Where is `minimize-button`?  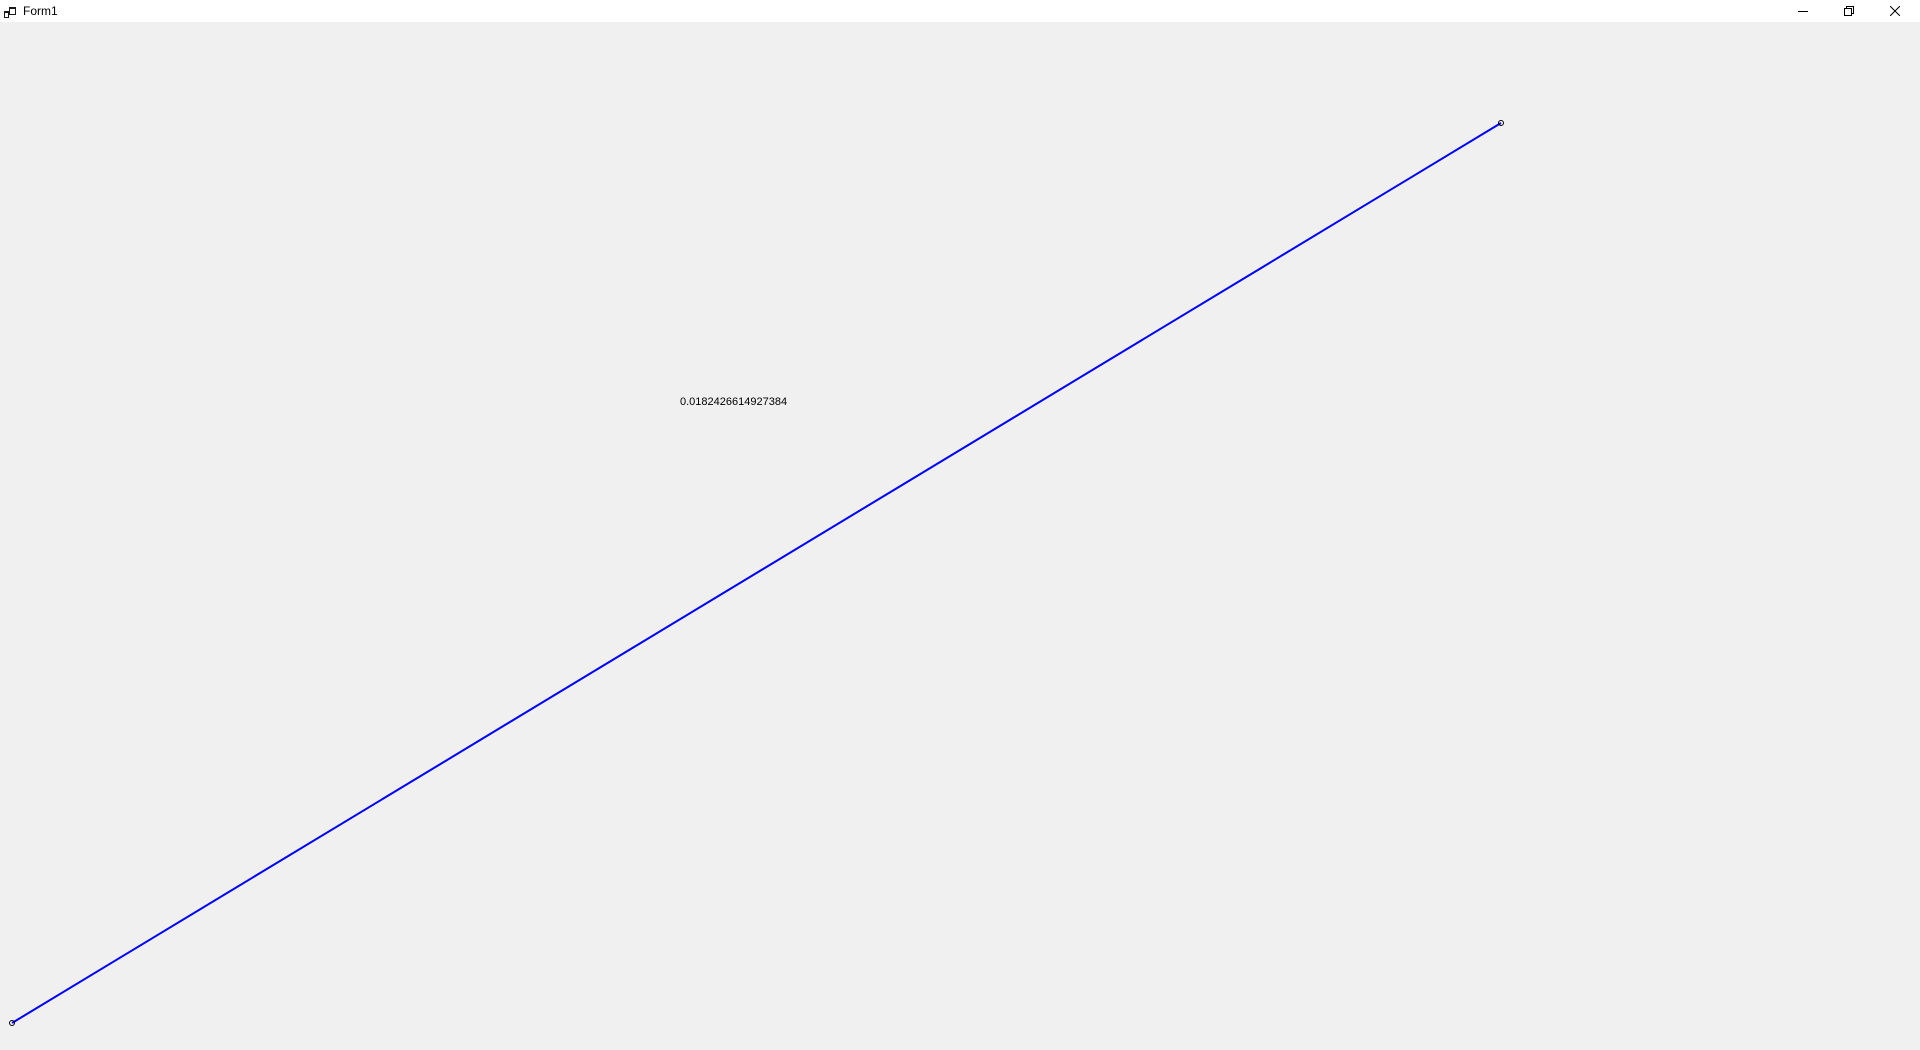
minimize-button is located at coordinates (1803, 11).